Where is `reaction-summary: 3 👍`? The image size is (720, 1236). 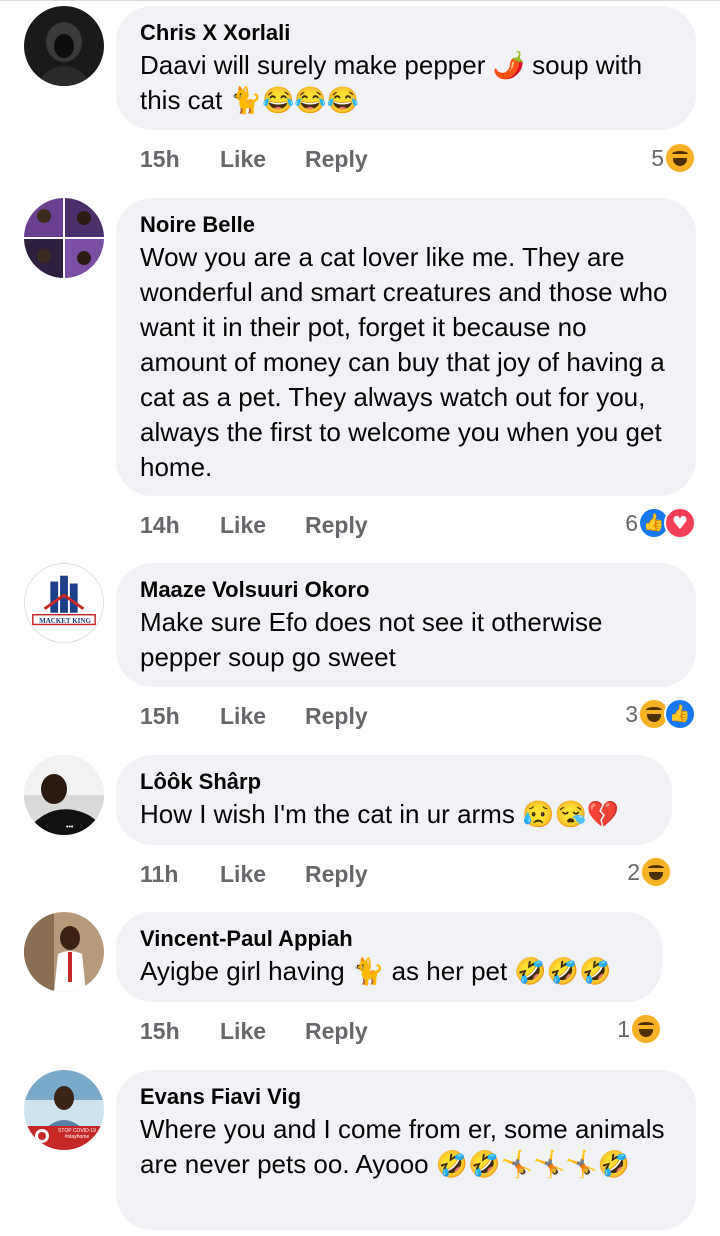 reaction-summary: 3 👍 is located at coordinates (660, 714).